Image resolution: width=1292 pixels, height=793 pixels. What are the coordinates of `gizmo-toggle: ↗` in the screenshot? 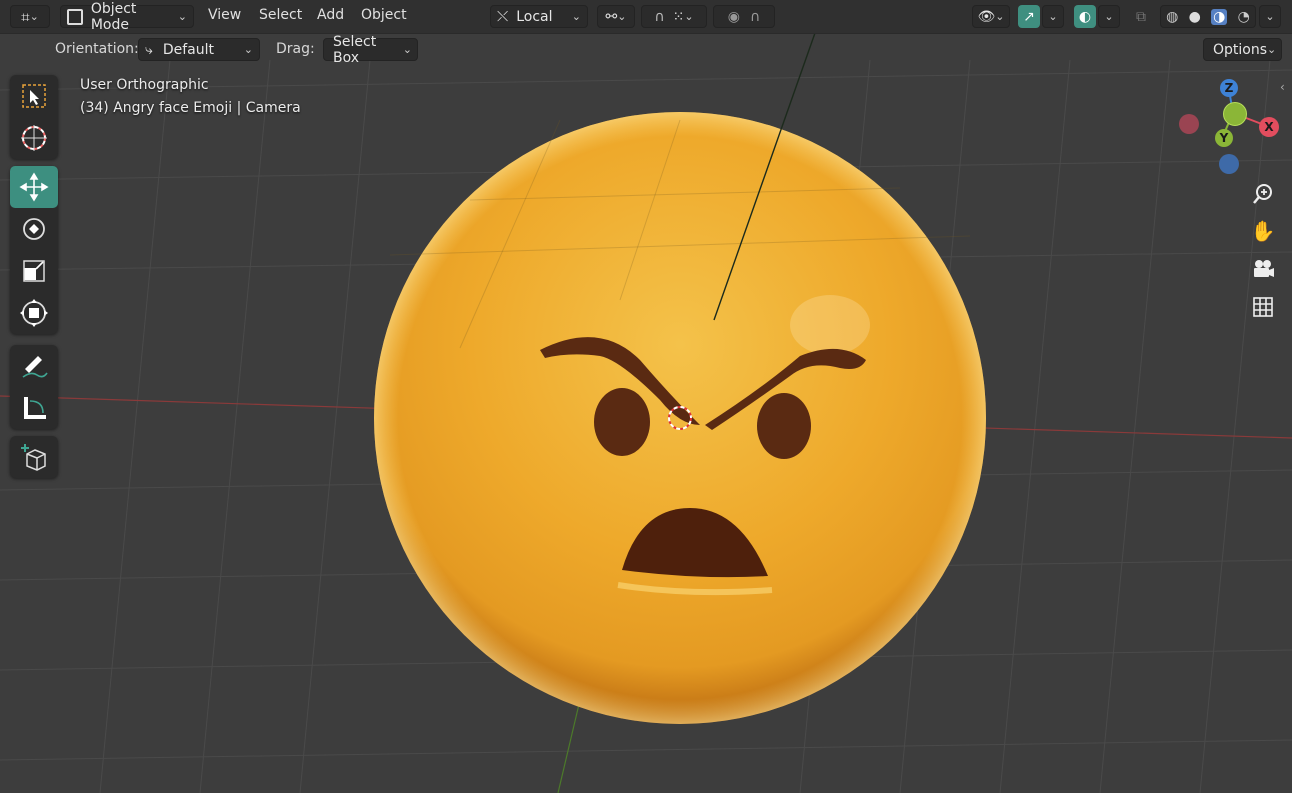 It's located at (1029, 16).